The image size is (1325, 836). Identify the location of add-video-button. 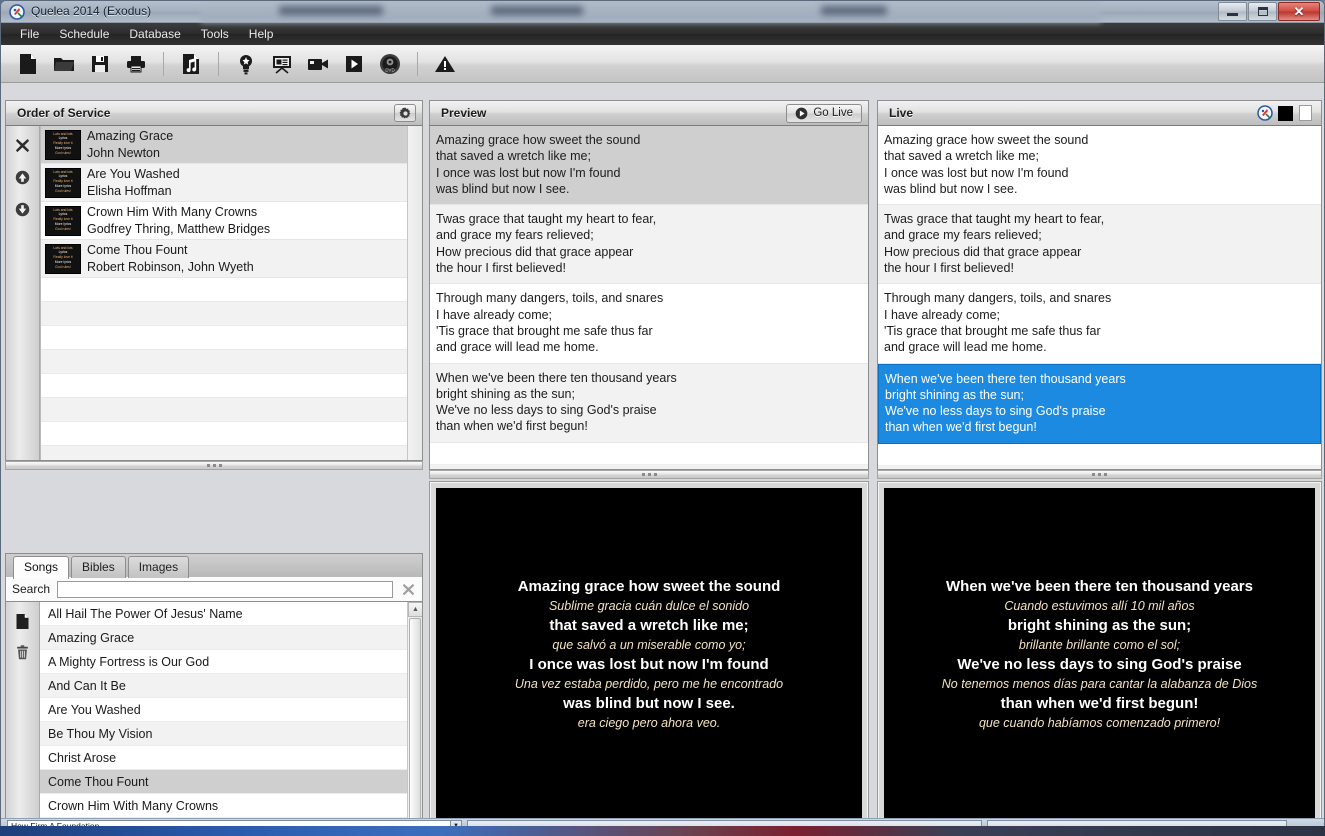
(318, 64).